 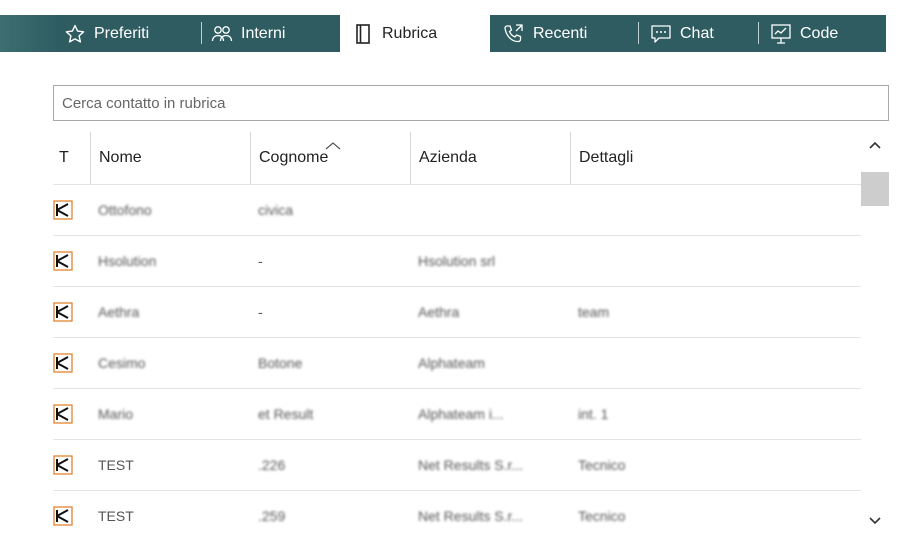 I want to click on scroll-up-icon, so click(x=875, y=145).